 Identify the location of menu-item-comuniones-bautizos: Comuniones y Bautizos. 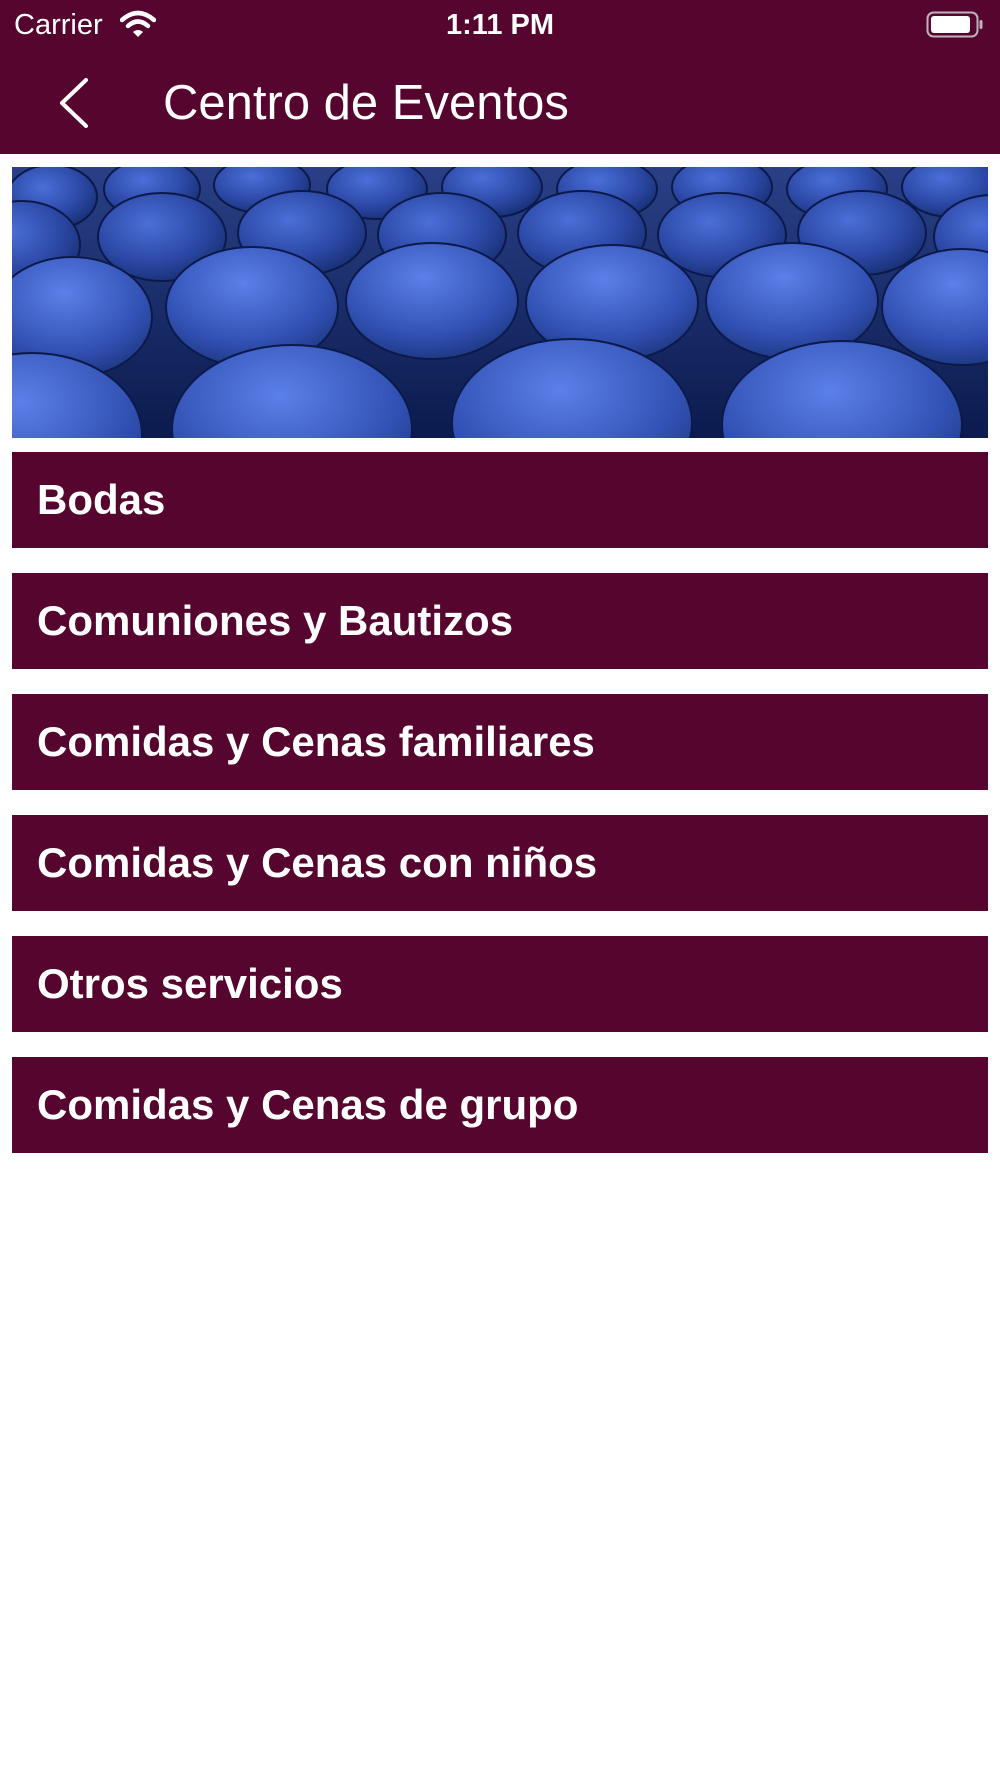
(500, 621).